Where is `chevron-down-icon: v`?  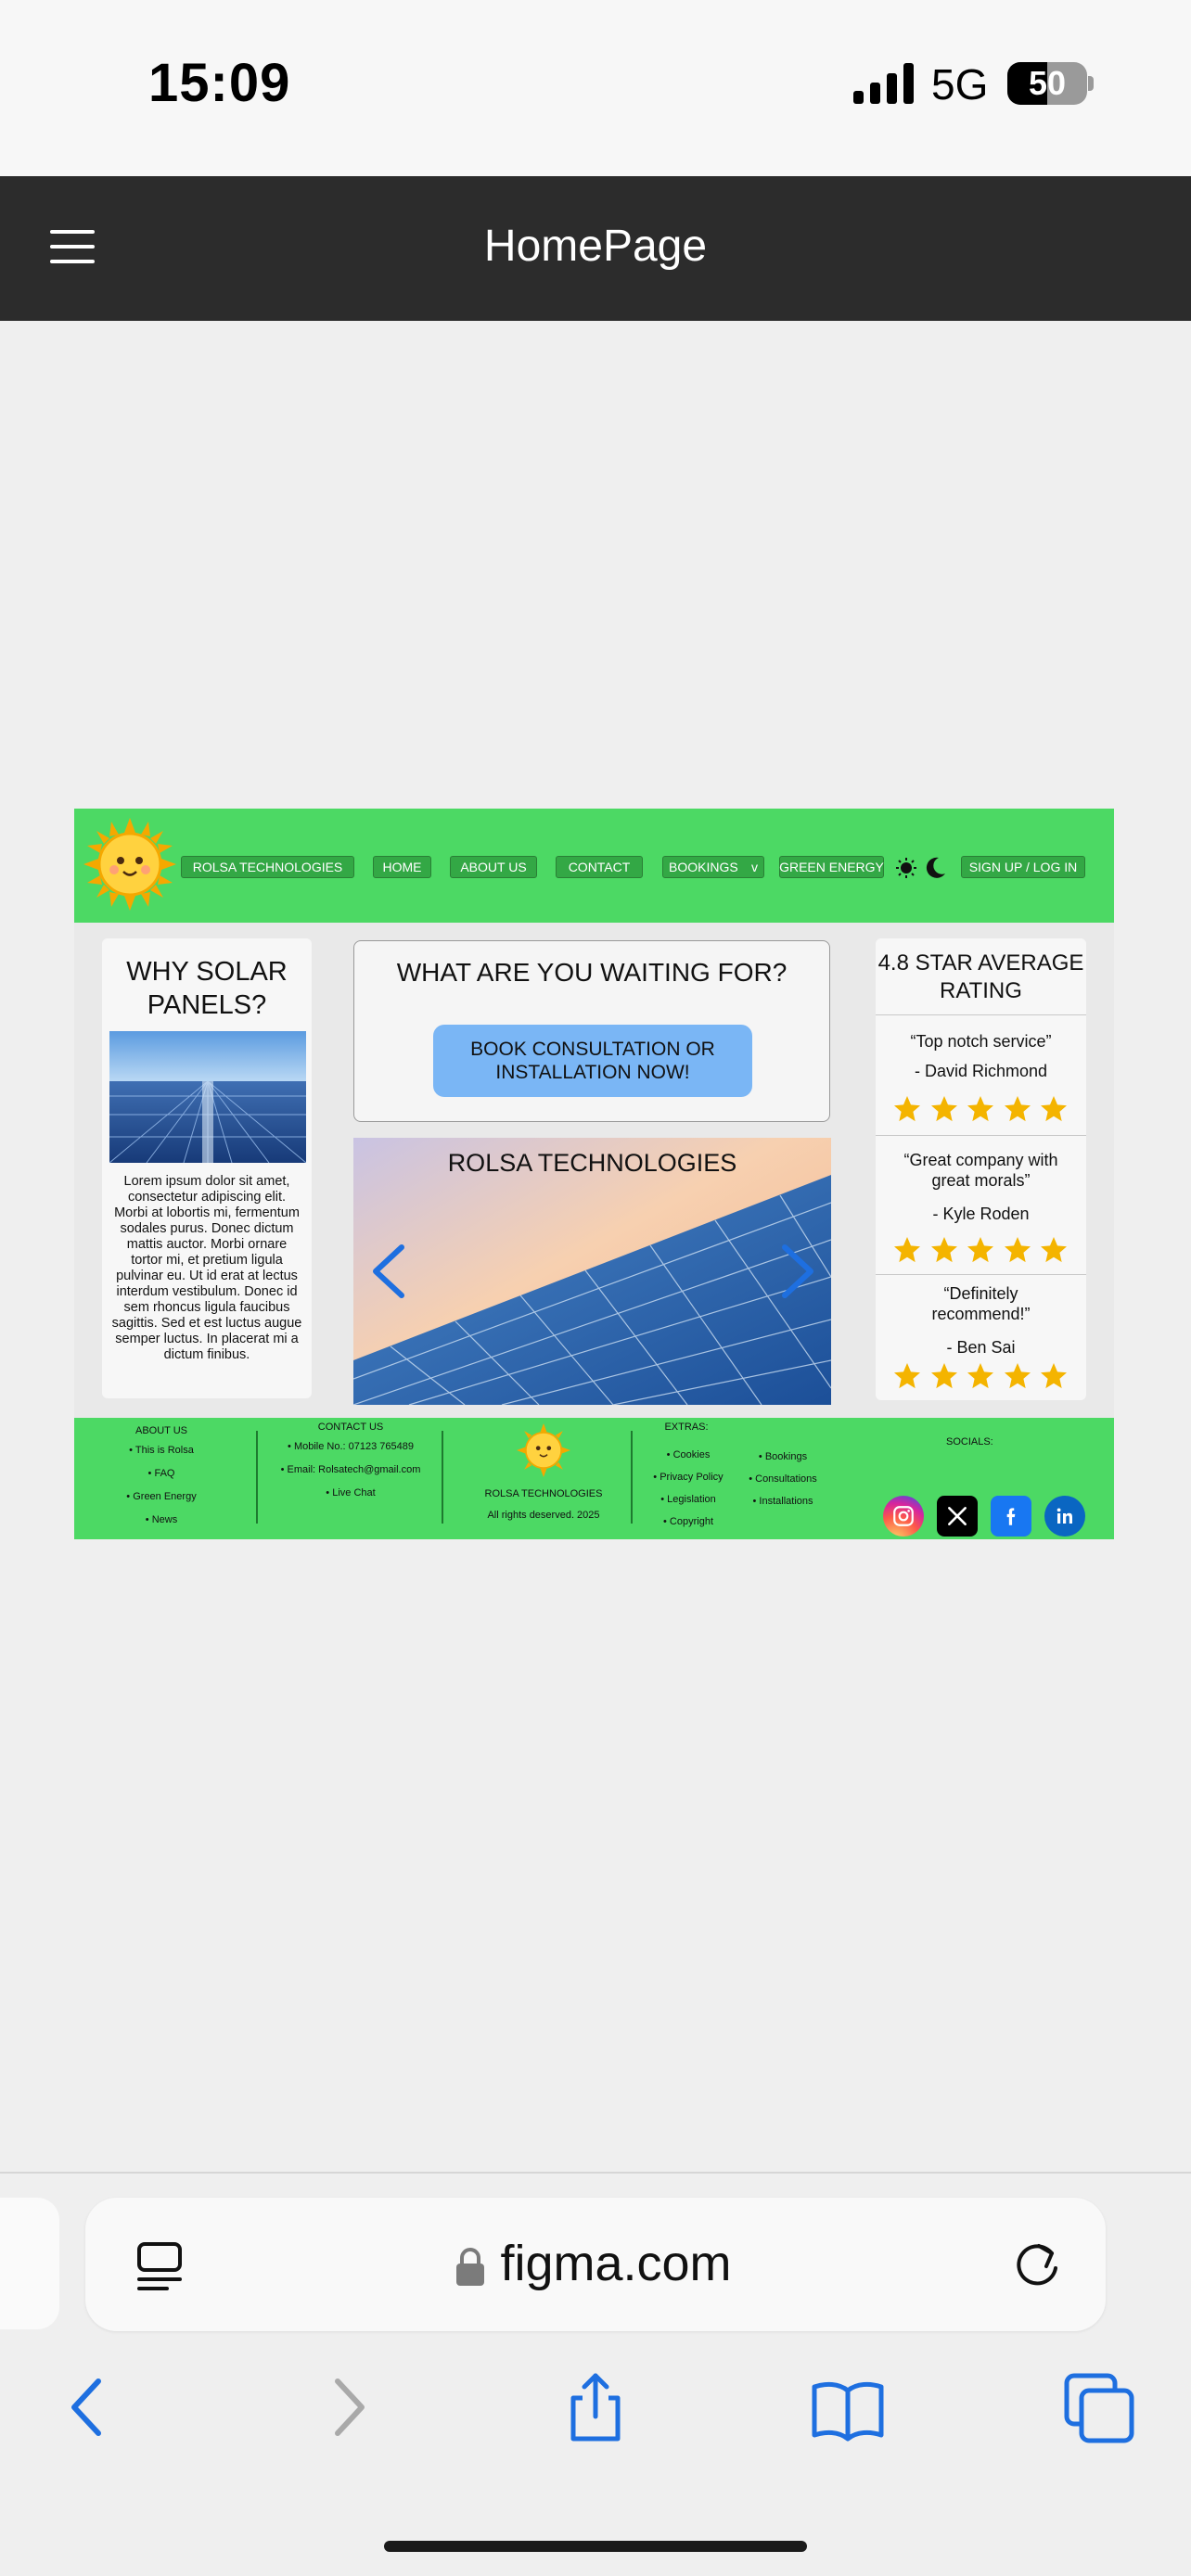 chevron-down-icon: v is located at coordinates (754, 867).